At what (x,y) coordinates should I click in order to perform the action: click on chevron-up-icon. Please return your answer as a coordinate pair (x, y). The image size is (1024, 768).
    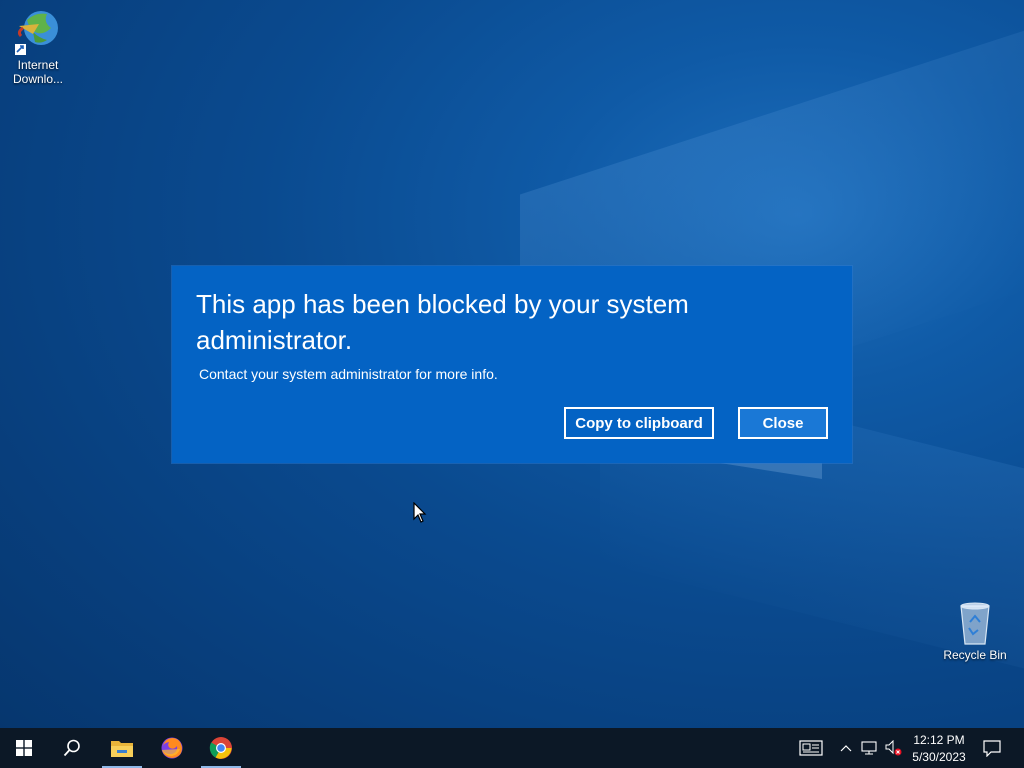
    Looking at the image, I should click on (846, 748).